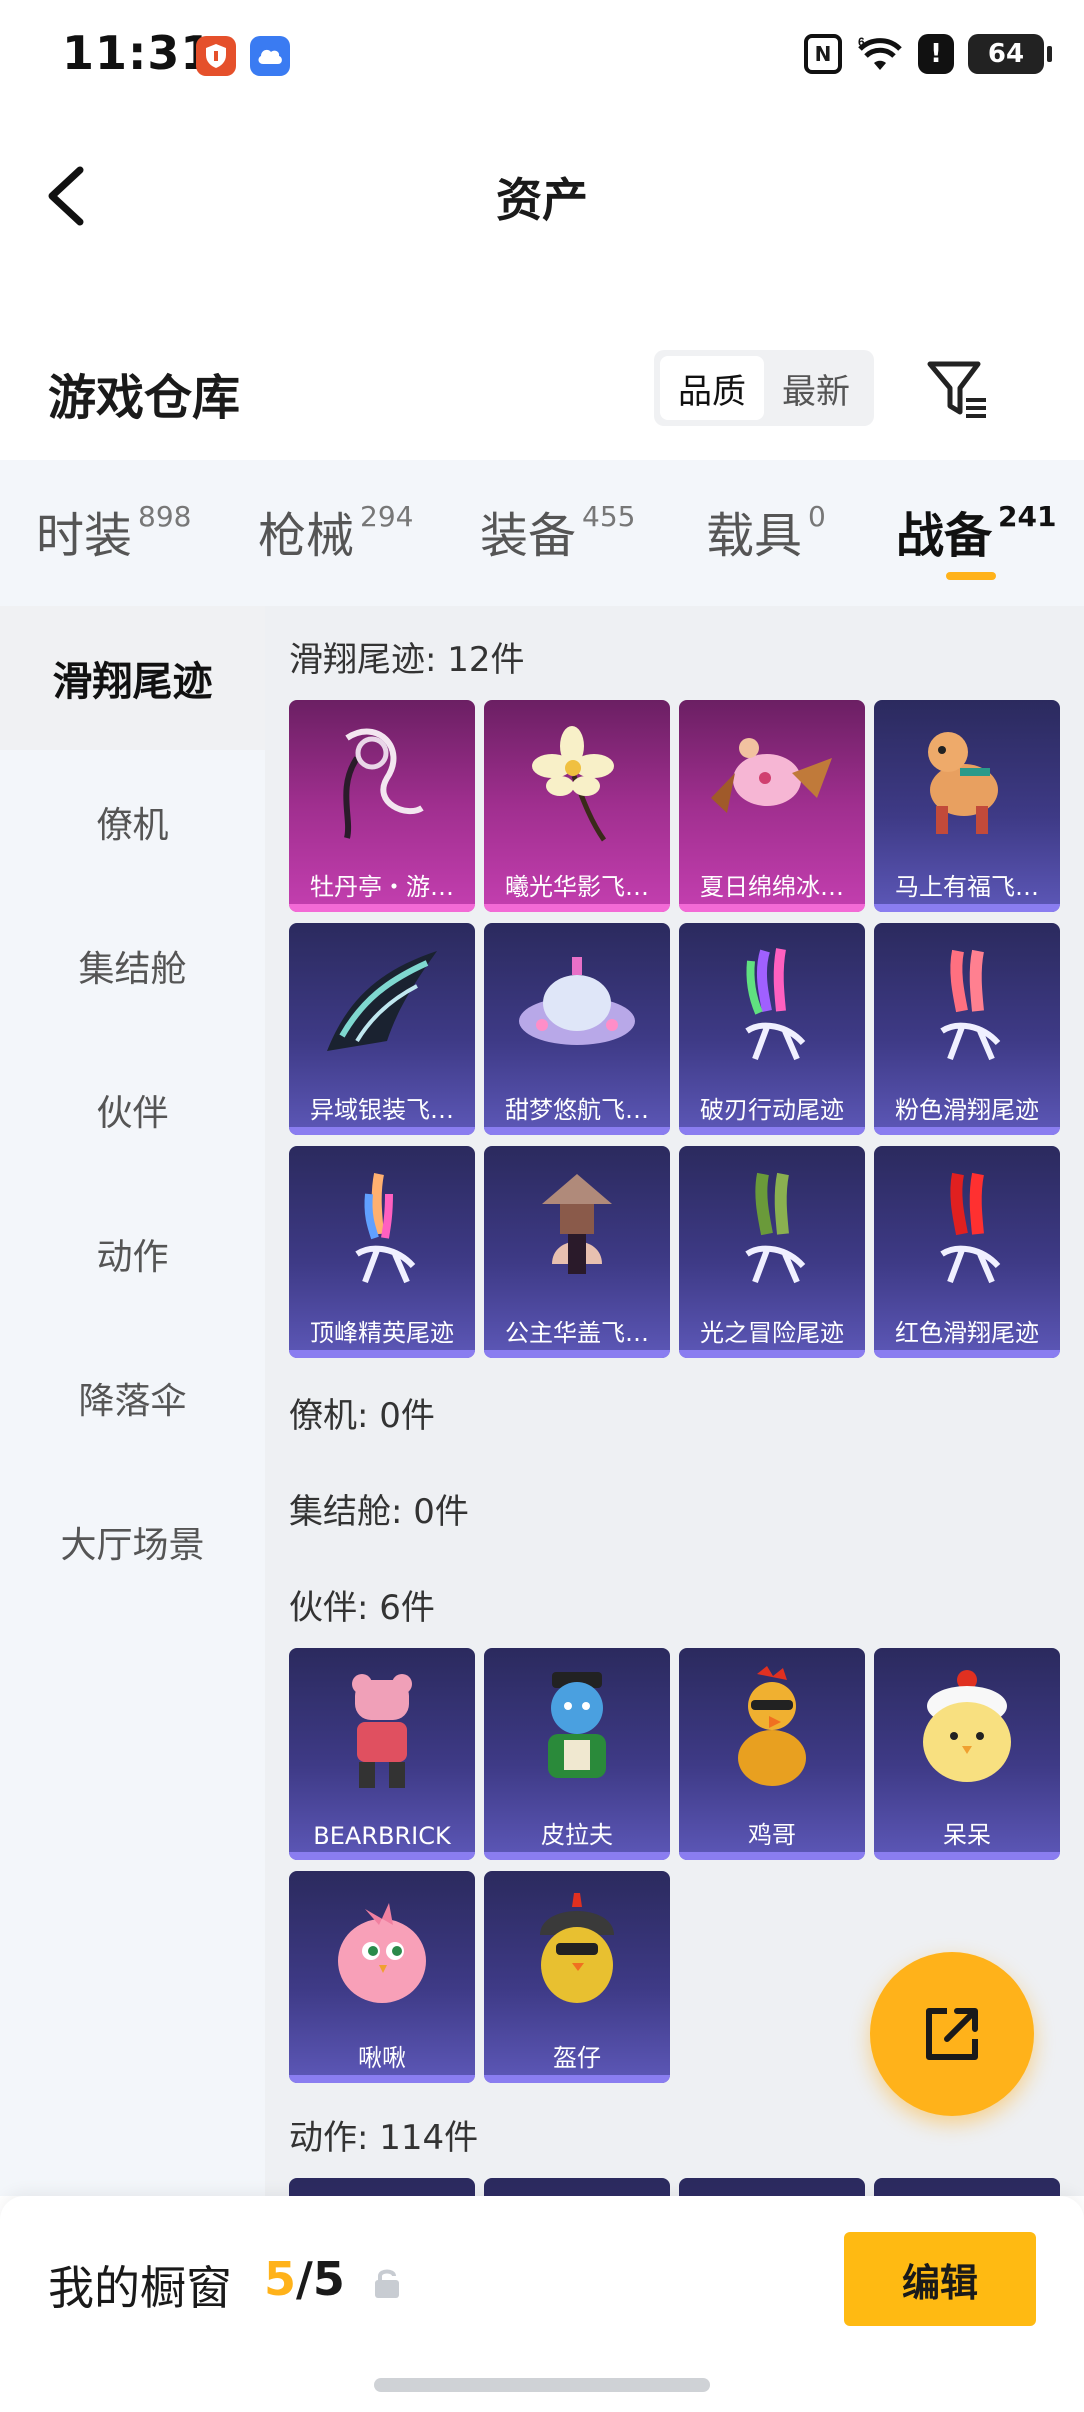  Describe the element at coordinates (542, 390) in the screenshot. I see `warehouse-header: 游戏仓库 品质 最新` at that location.